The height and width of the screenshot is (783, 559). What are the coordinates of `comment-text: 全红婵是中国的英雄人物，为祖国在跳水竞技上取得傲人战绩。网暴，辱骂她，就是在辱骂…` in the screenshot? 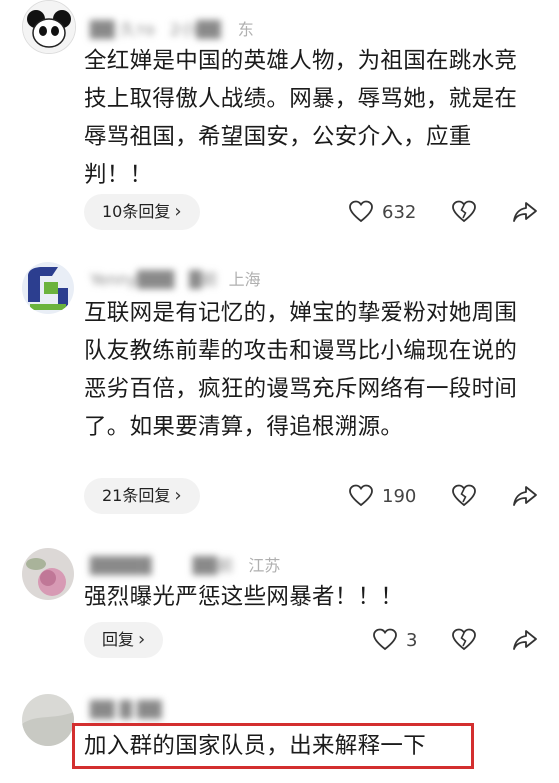 It's located at (301, 118).